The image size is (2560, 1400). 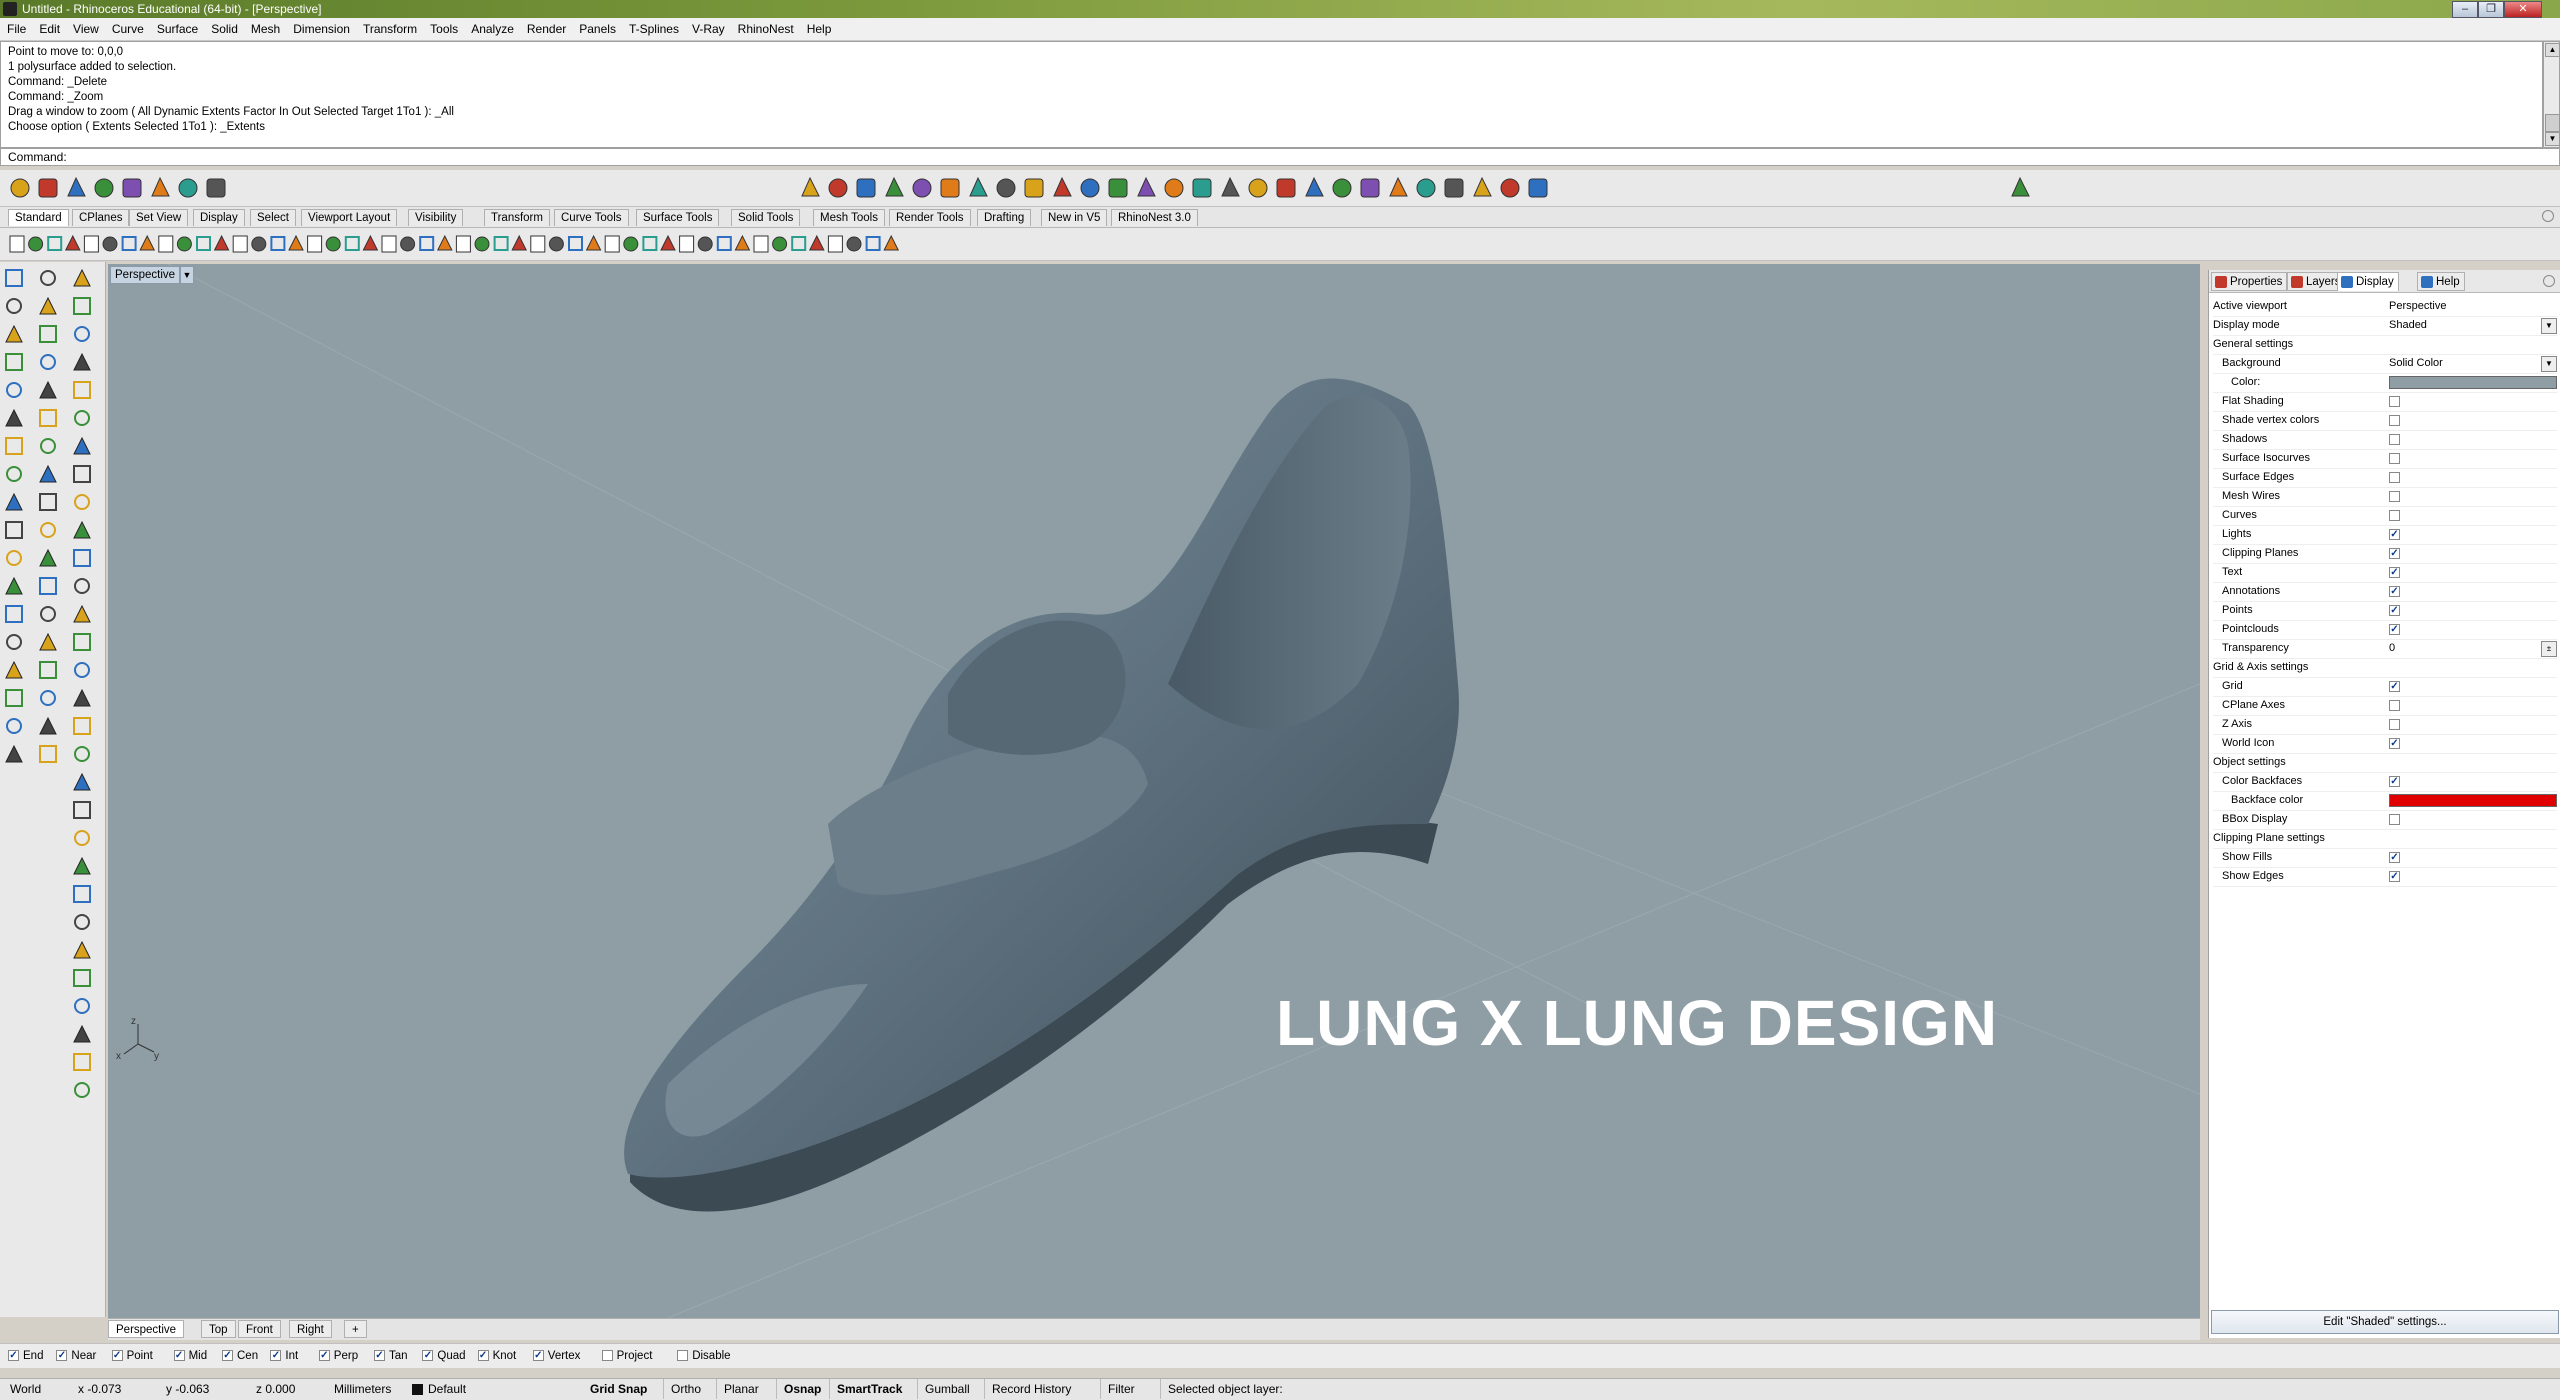 What do you see at coordinates (492, 27) in the screenshot?
I see `menu-analyze: Analyze` at bounding box center [492, 27].